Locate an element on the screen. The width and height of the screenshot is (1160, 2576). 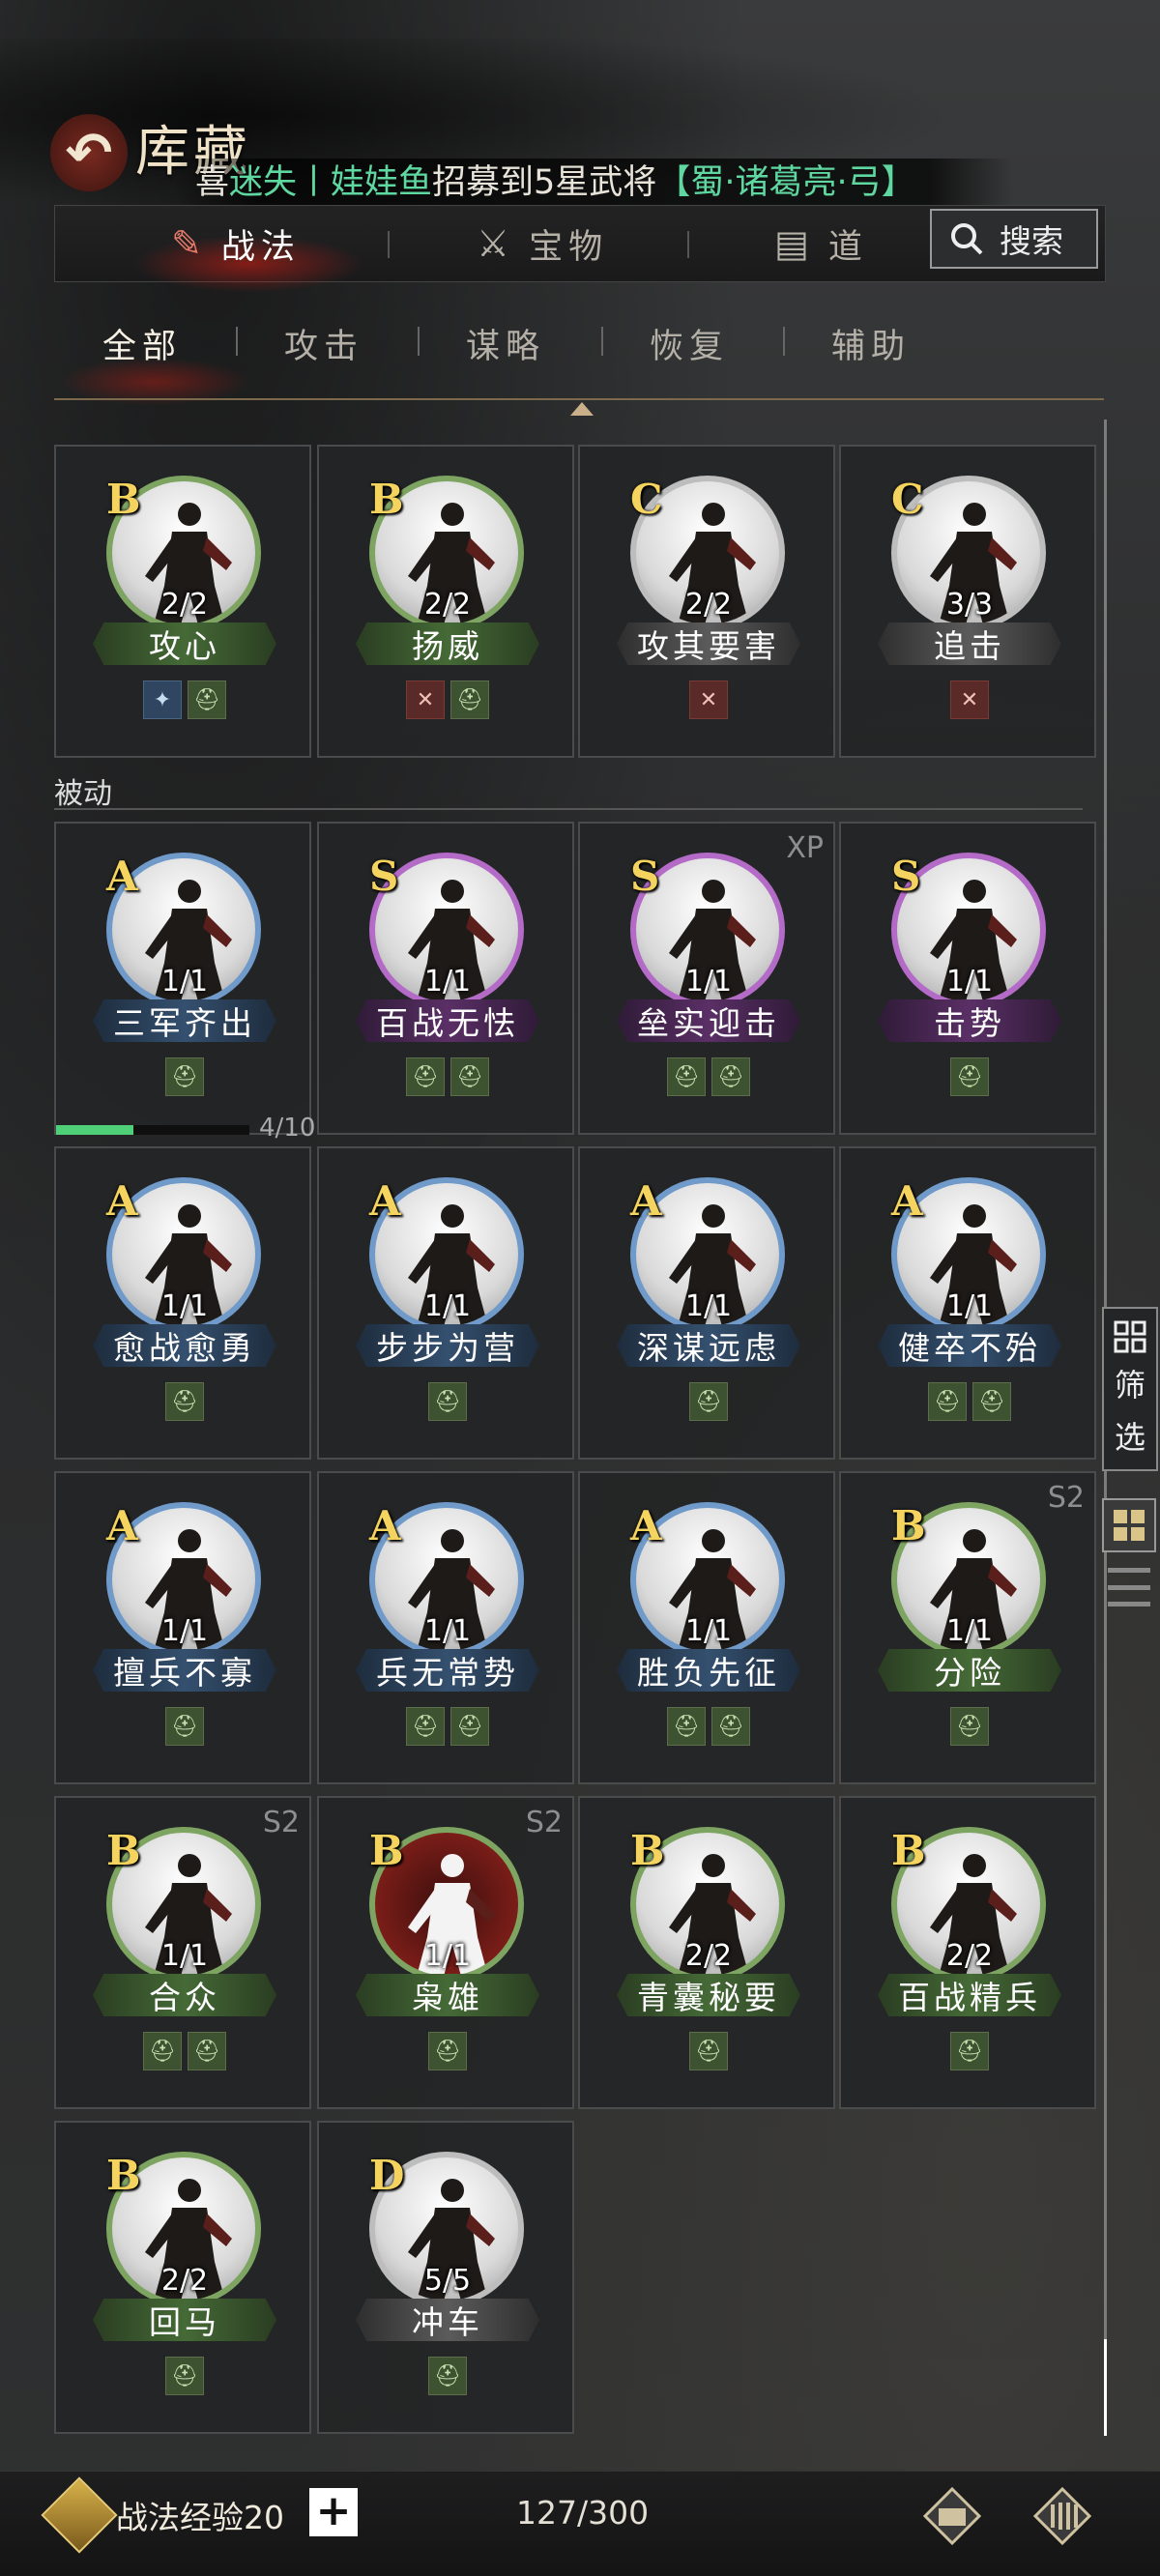
tactic-card: A 1/1 兵无常势 ⛑ ⛑ is located at coordinates (445, 1628).